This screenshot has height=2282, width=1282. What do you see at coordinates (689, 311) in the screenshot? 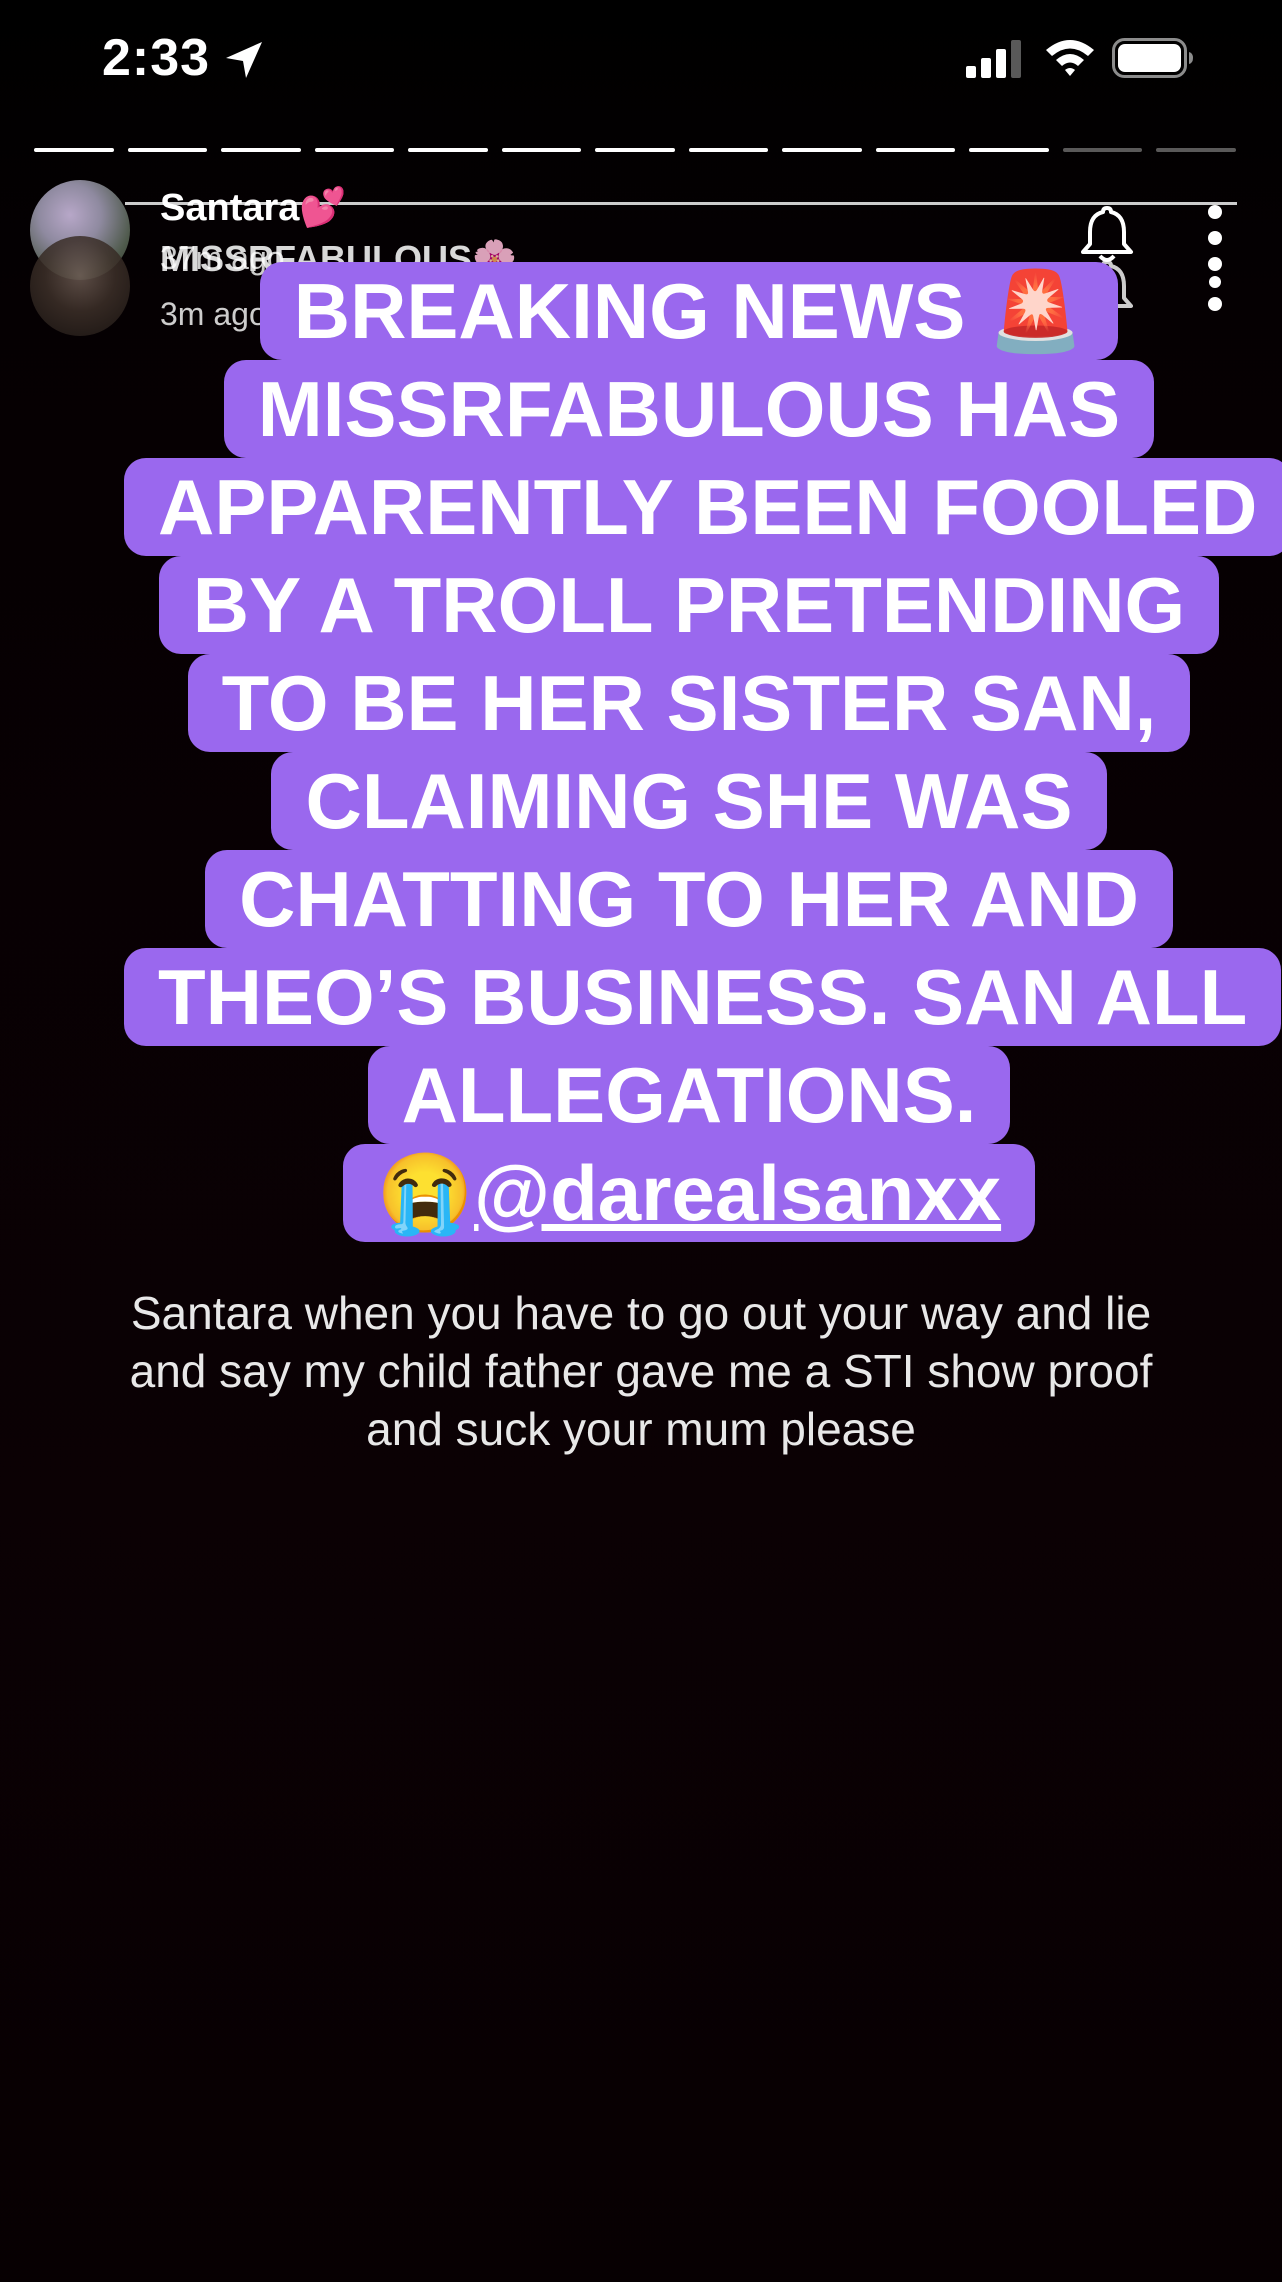
I see `headline-line: BREAKING NEWS 🚨` at bounding box center [689, 311].